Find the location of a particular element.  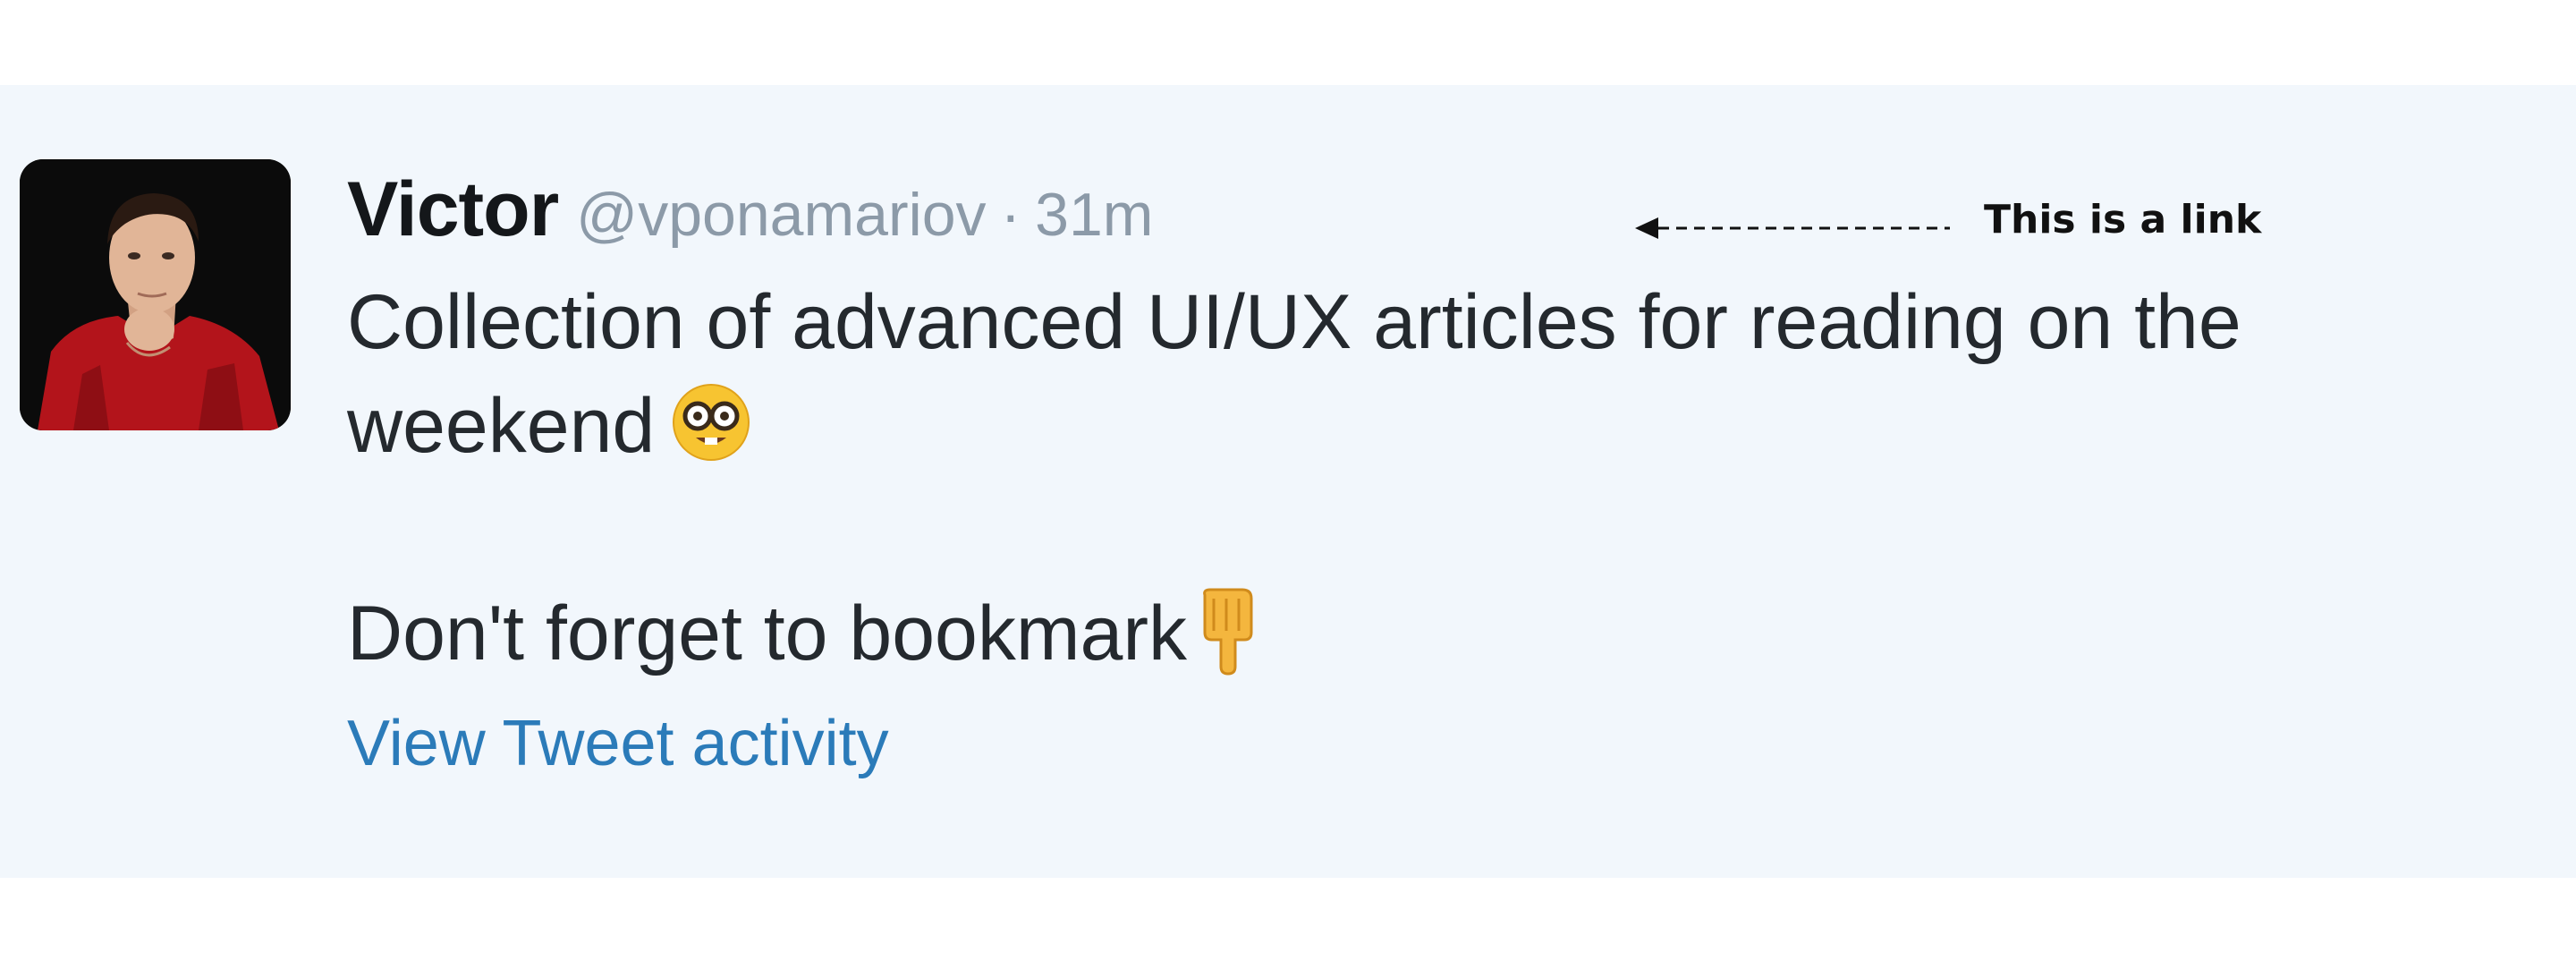

avatar is located at coordinates (155, 294).